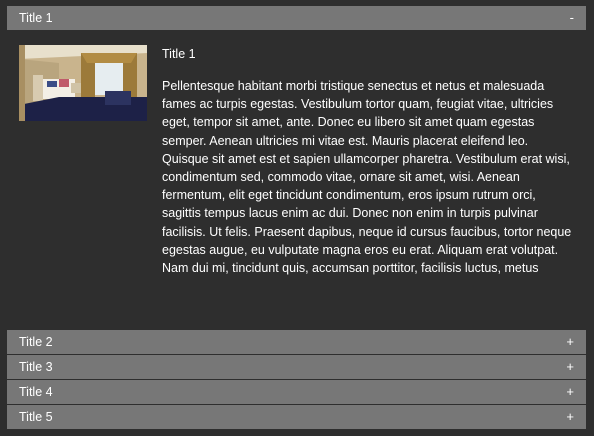  Describe the element at coordinates (296, 367) in the screenshot. I see `accordion-header-title-3: Title 3 +` at that location.